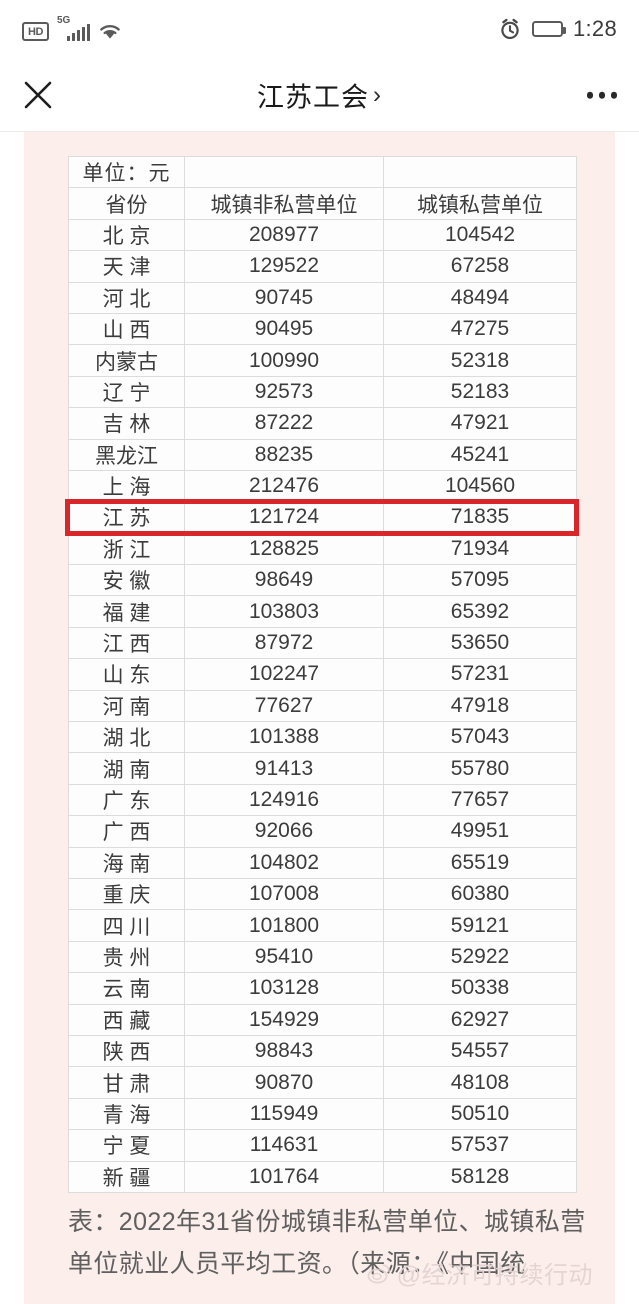 The height and width of the screenshot is (1304, 639). What do you see at coordinates (480, 486) in the screenshot?
I see `cell-private-wage: 104560` at bounding box center [480, 486].